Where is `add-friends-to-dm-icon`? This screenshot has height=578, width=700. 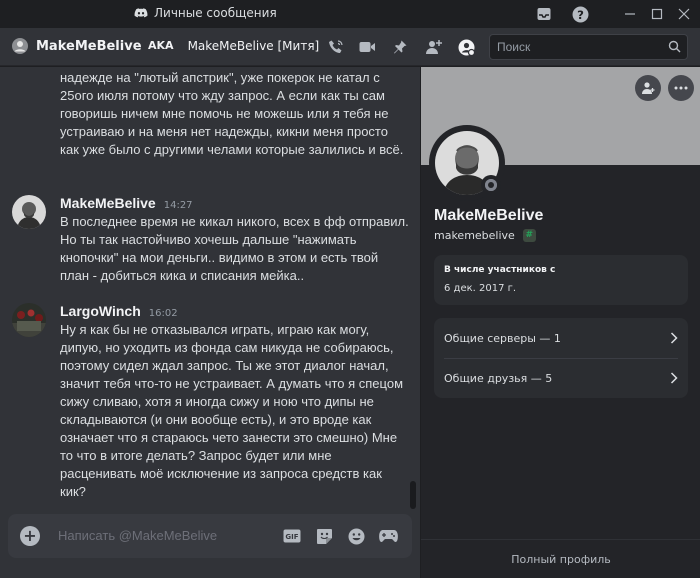 add-friends-to-dm-icon is located at coordinates (433, 47).